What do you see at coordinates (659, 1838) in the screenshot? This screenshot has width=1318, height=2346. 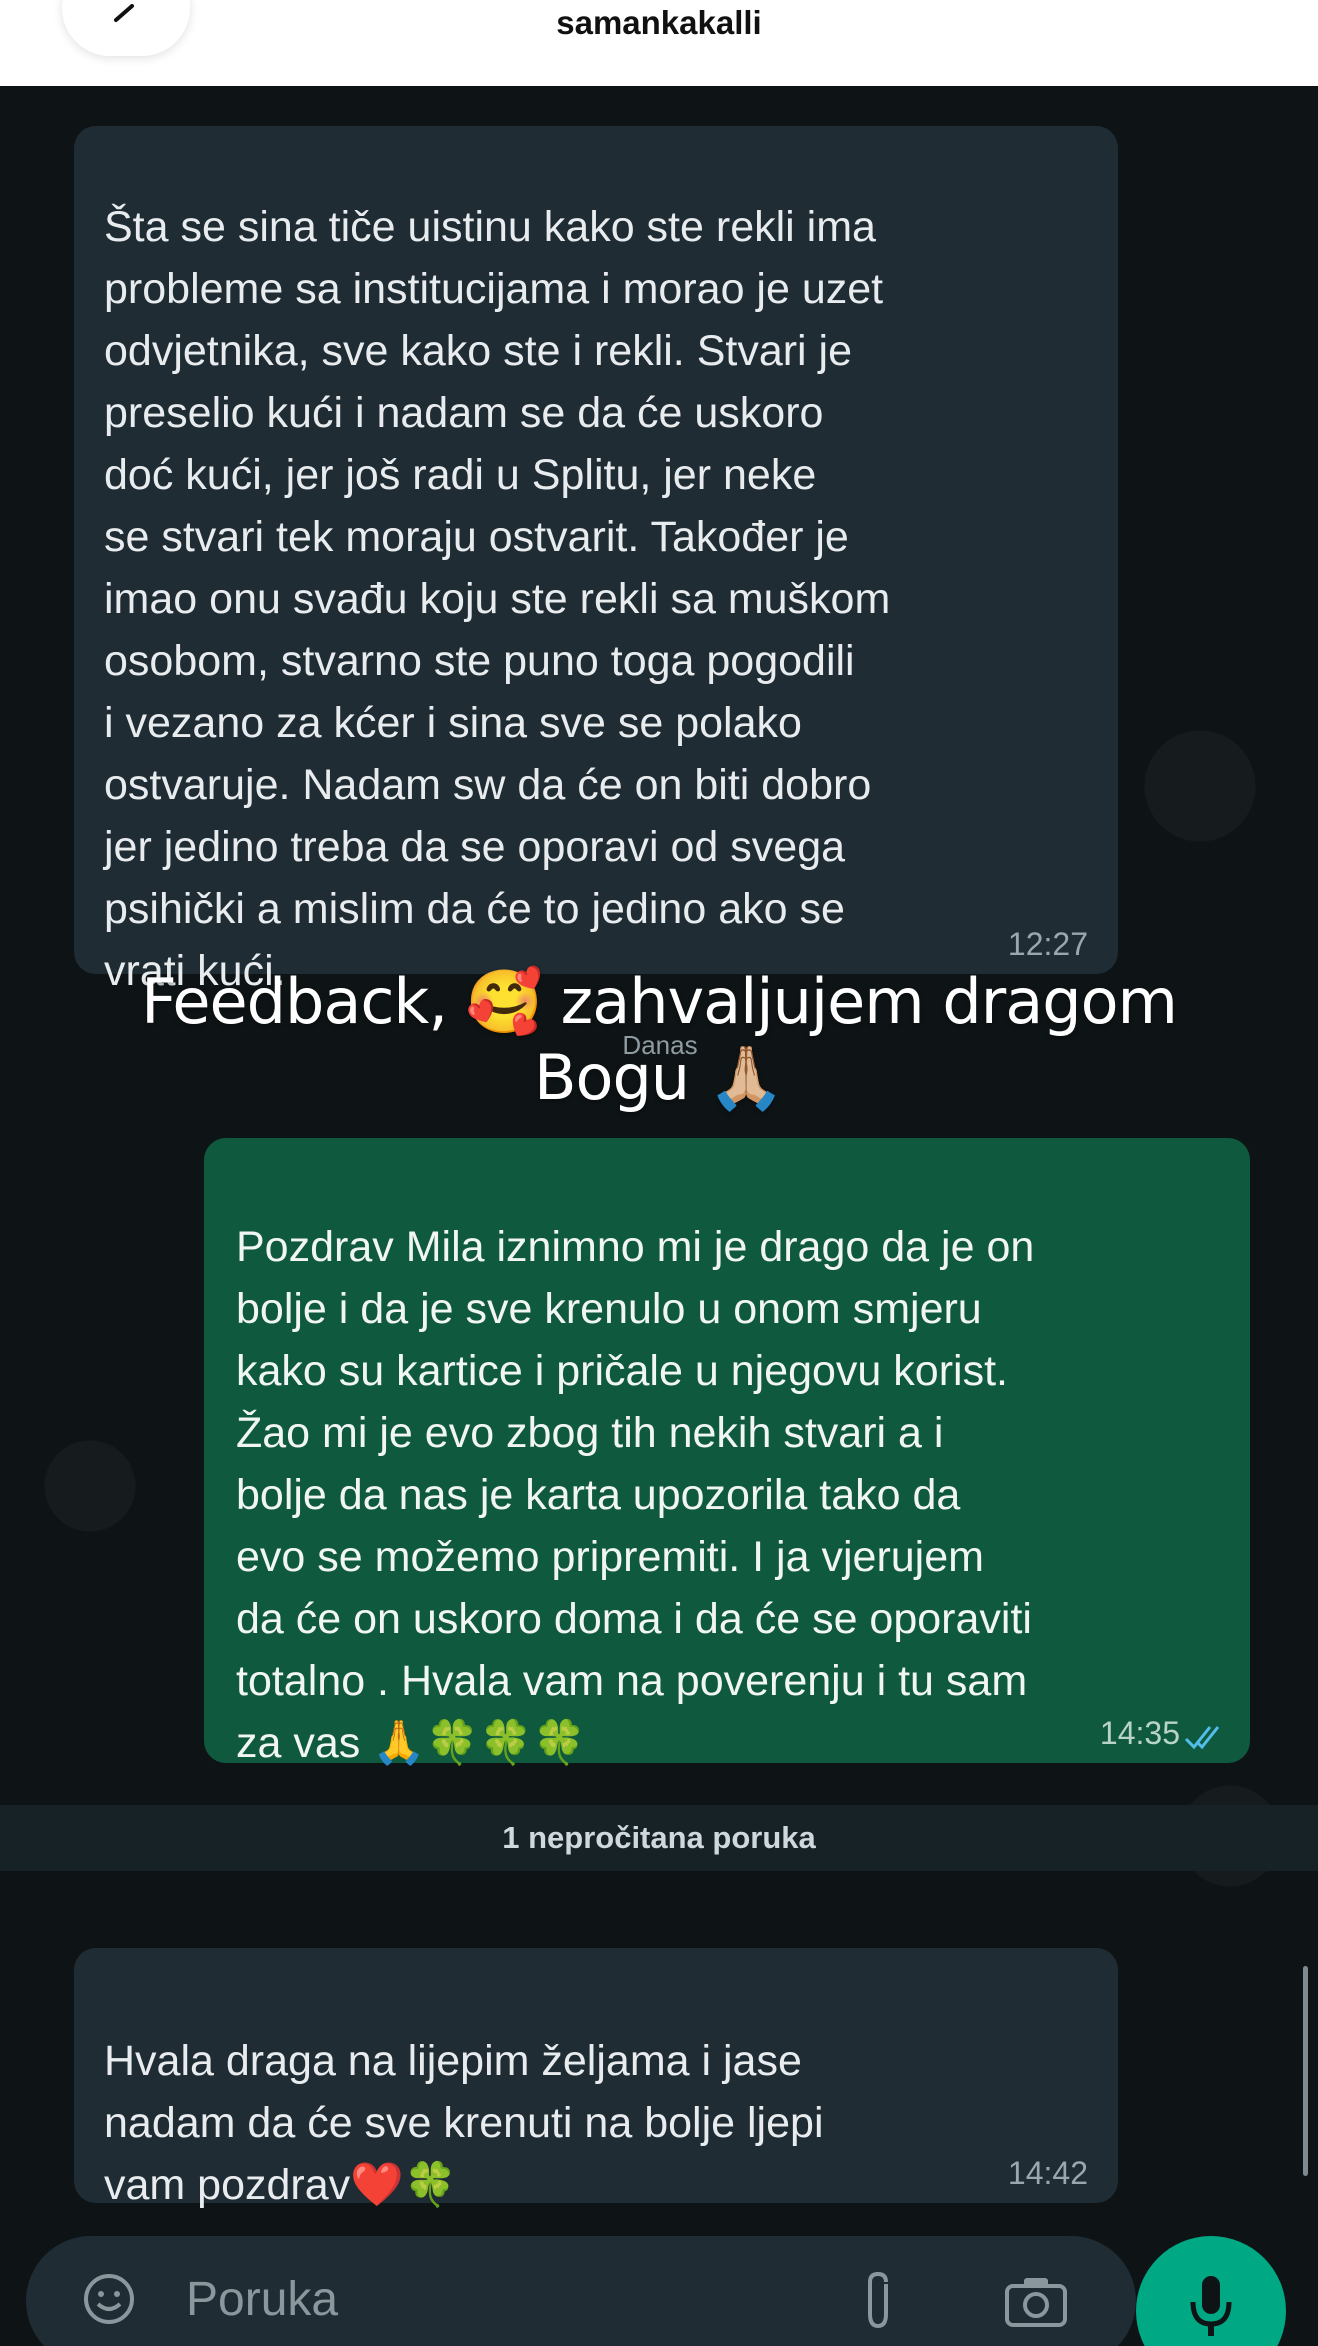 I see `unread-banner: 1 nepročitana poruka` at bounding box center [659, 1838].